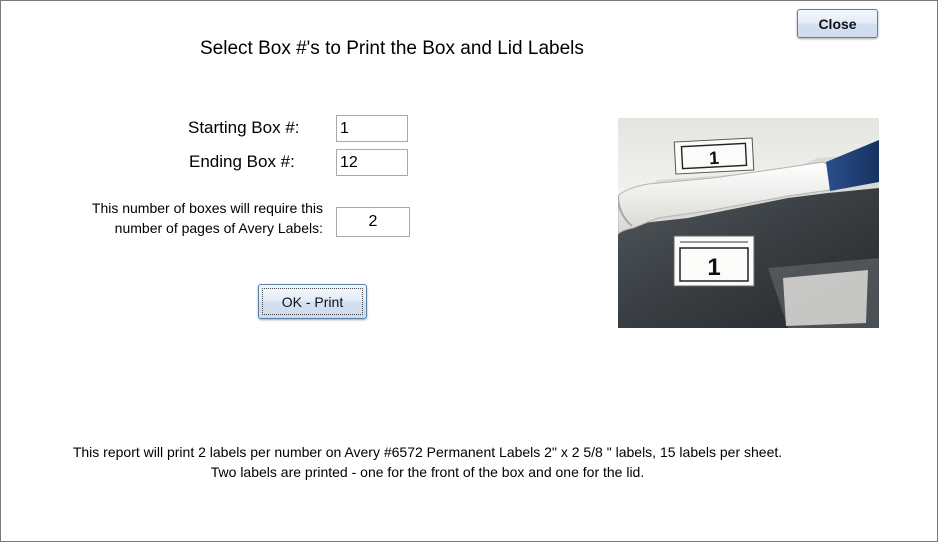  What do you see at coordinates (218, 228) in the screenshot?
I see `pages-required-label-line2: number of pages of Avery Labels:` at bounding box center [218, 228].